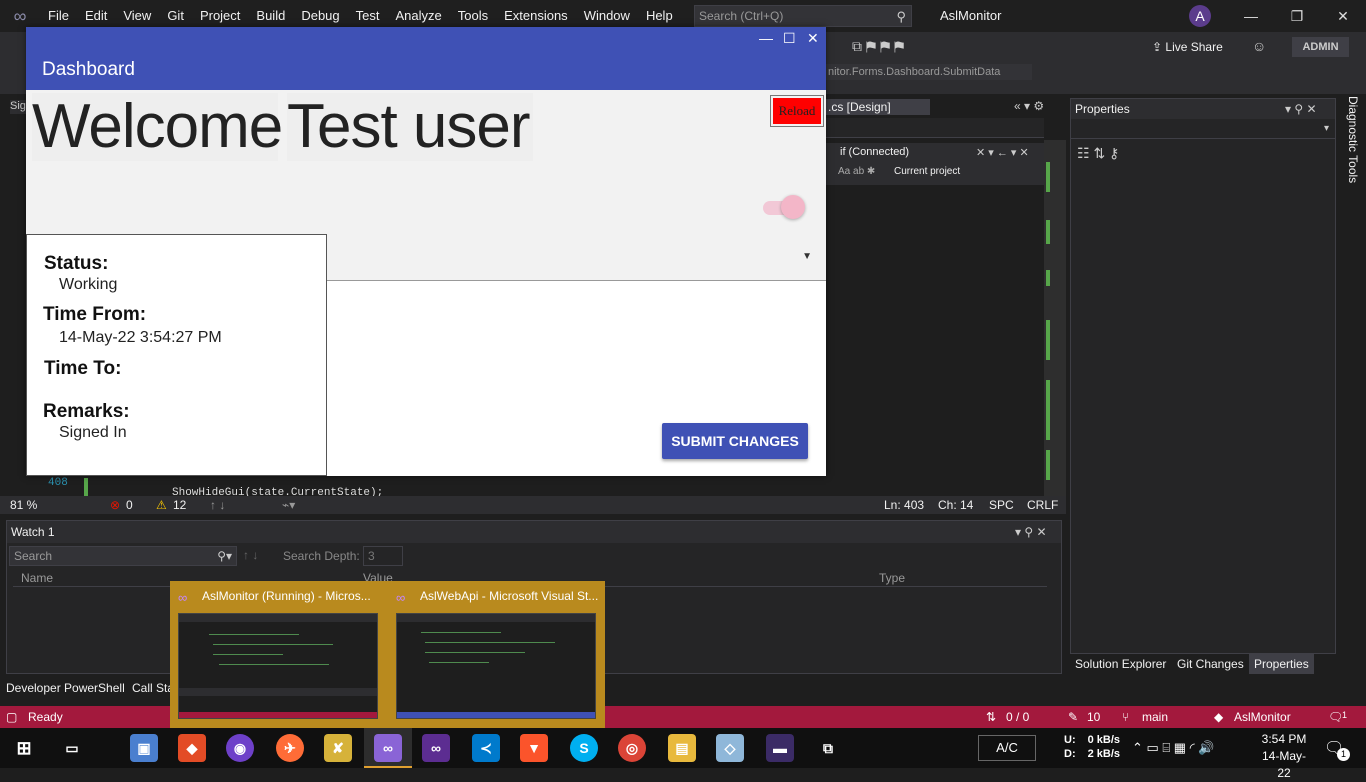 Image resolution: width=1366 pixels, height=782 pixels. What do you see at coordinates (45, 717) in the screenshot?
I see `status-ready: Ready` at bounding box center [45, 717].